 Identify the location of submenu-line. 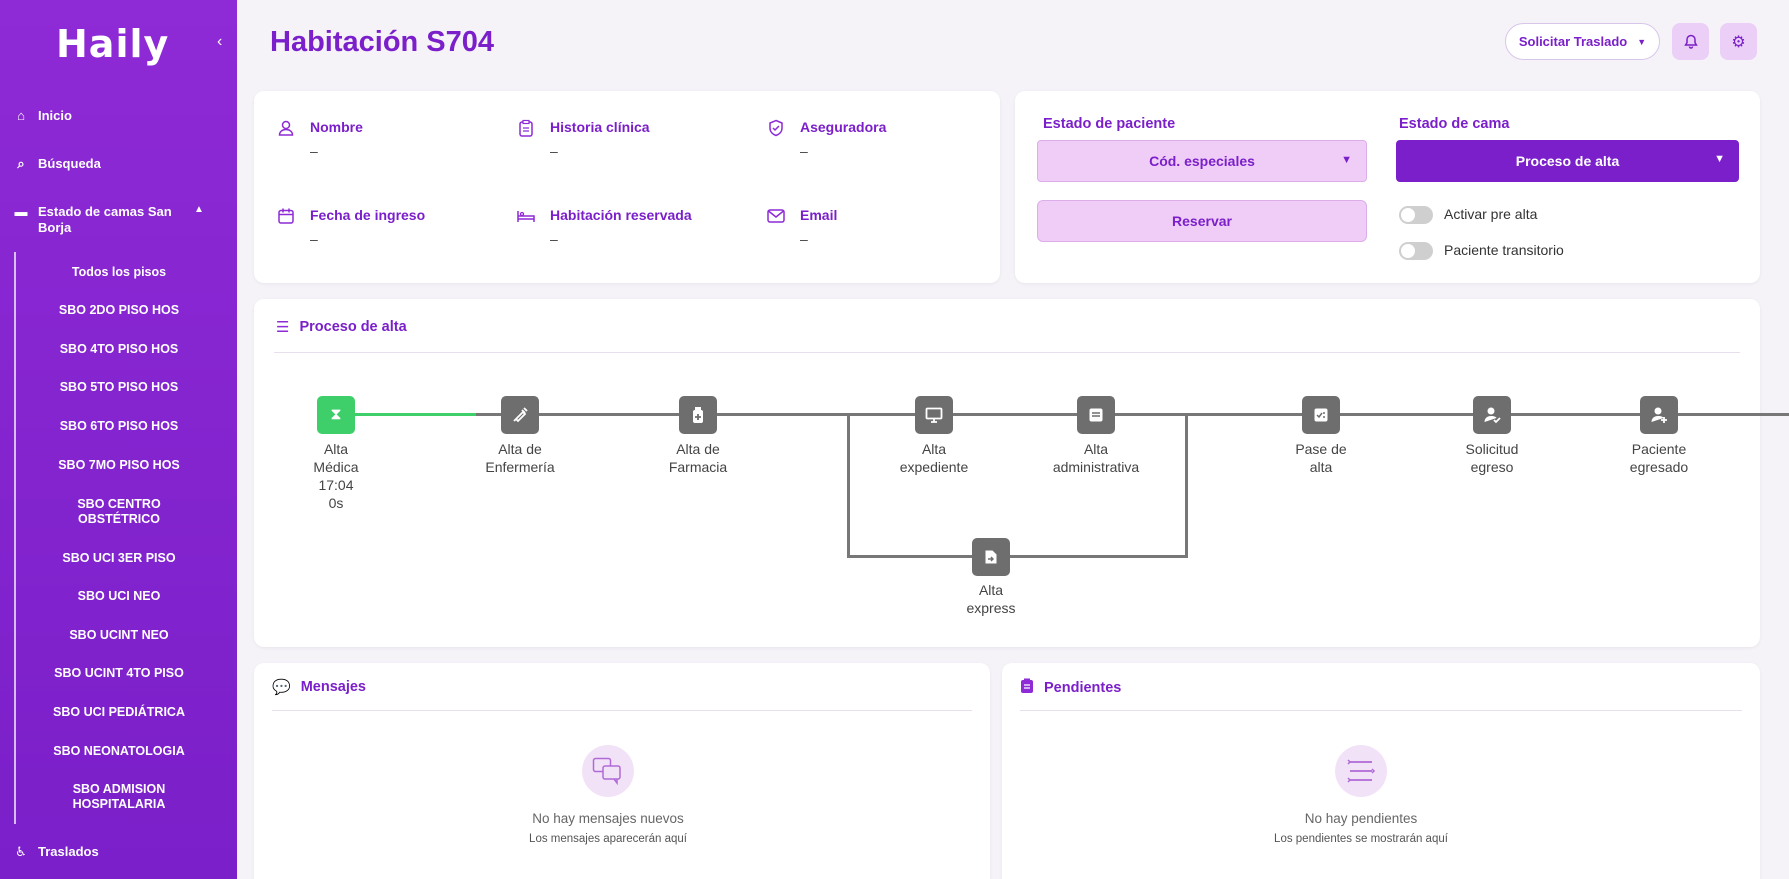
(15, 538).